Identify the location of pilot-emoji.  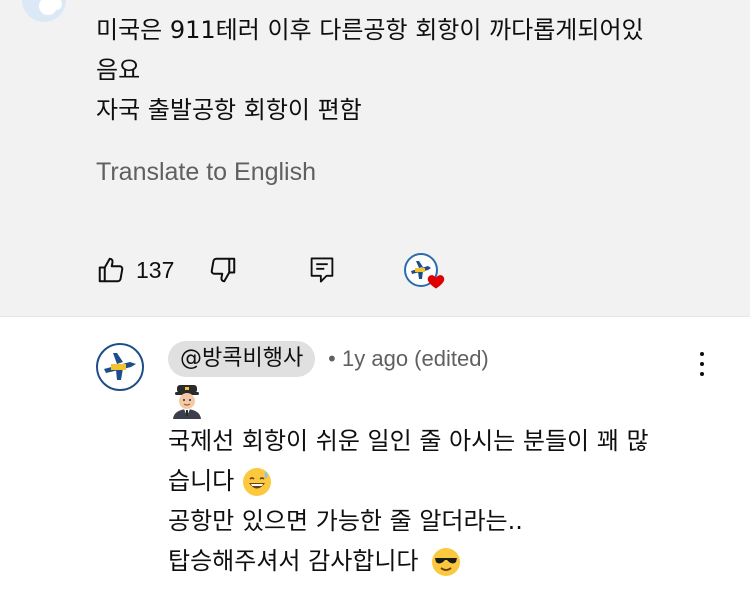
(187, 402).